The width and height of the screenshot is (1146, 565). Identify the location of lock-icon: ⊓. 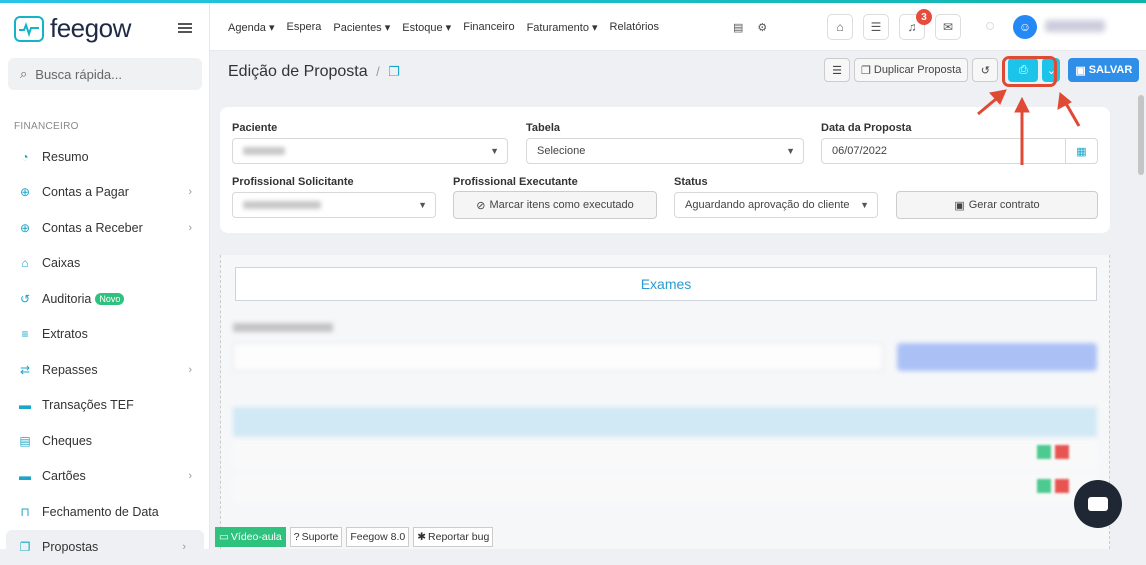
(25, 512).